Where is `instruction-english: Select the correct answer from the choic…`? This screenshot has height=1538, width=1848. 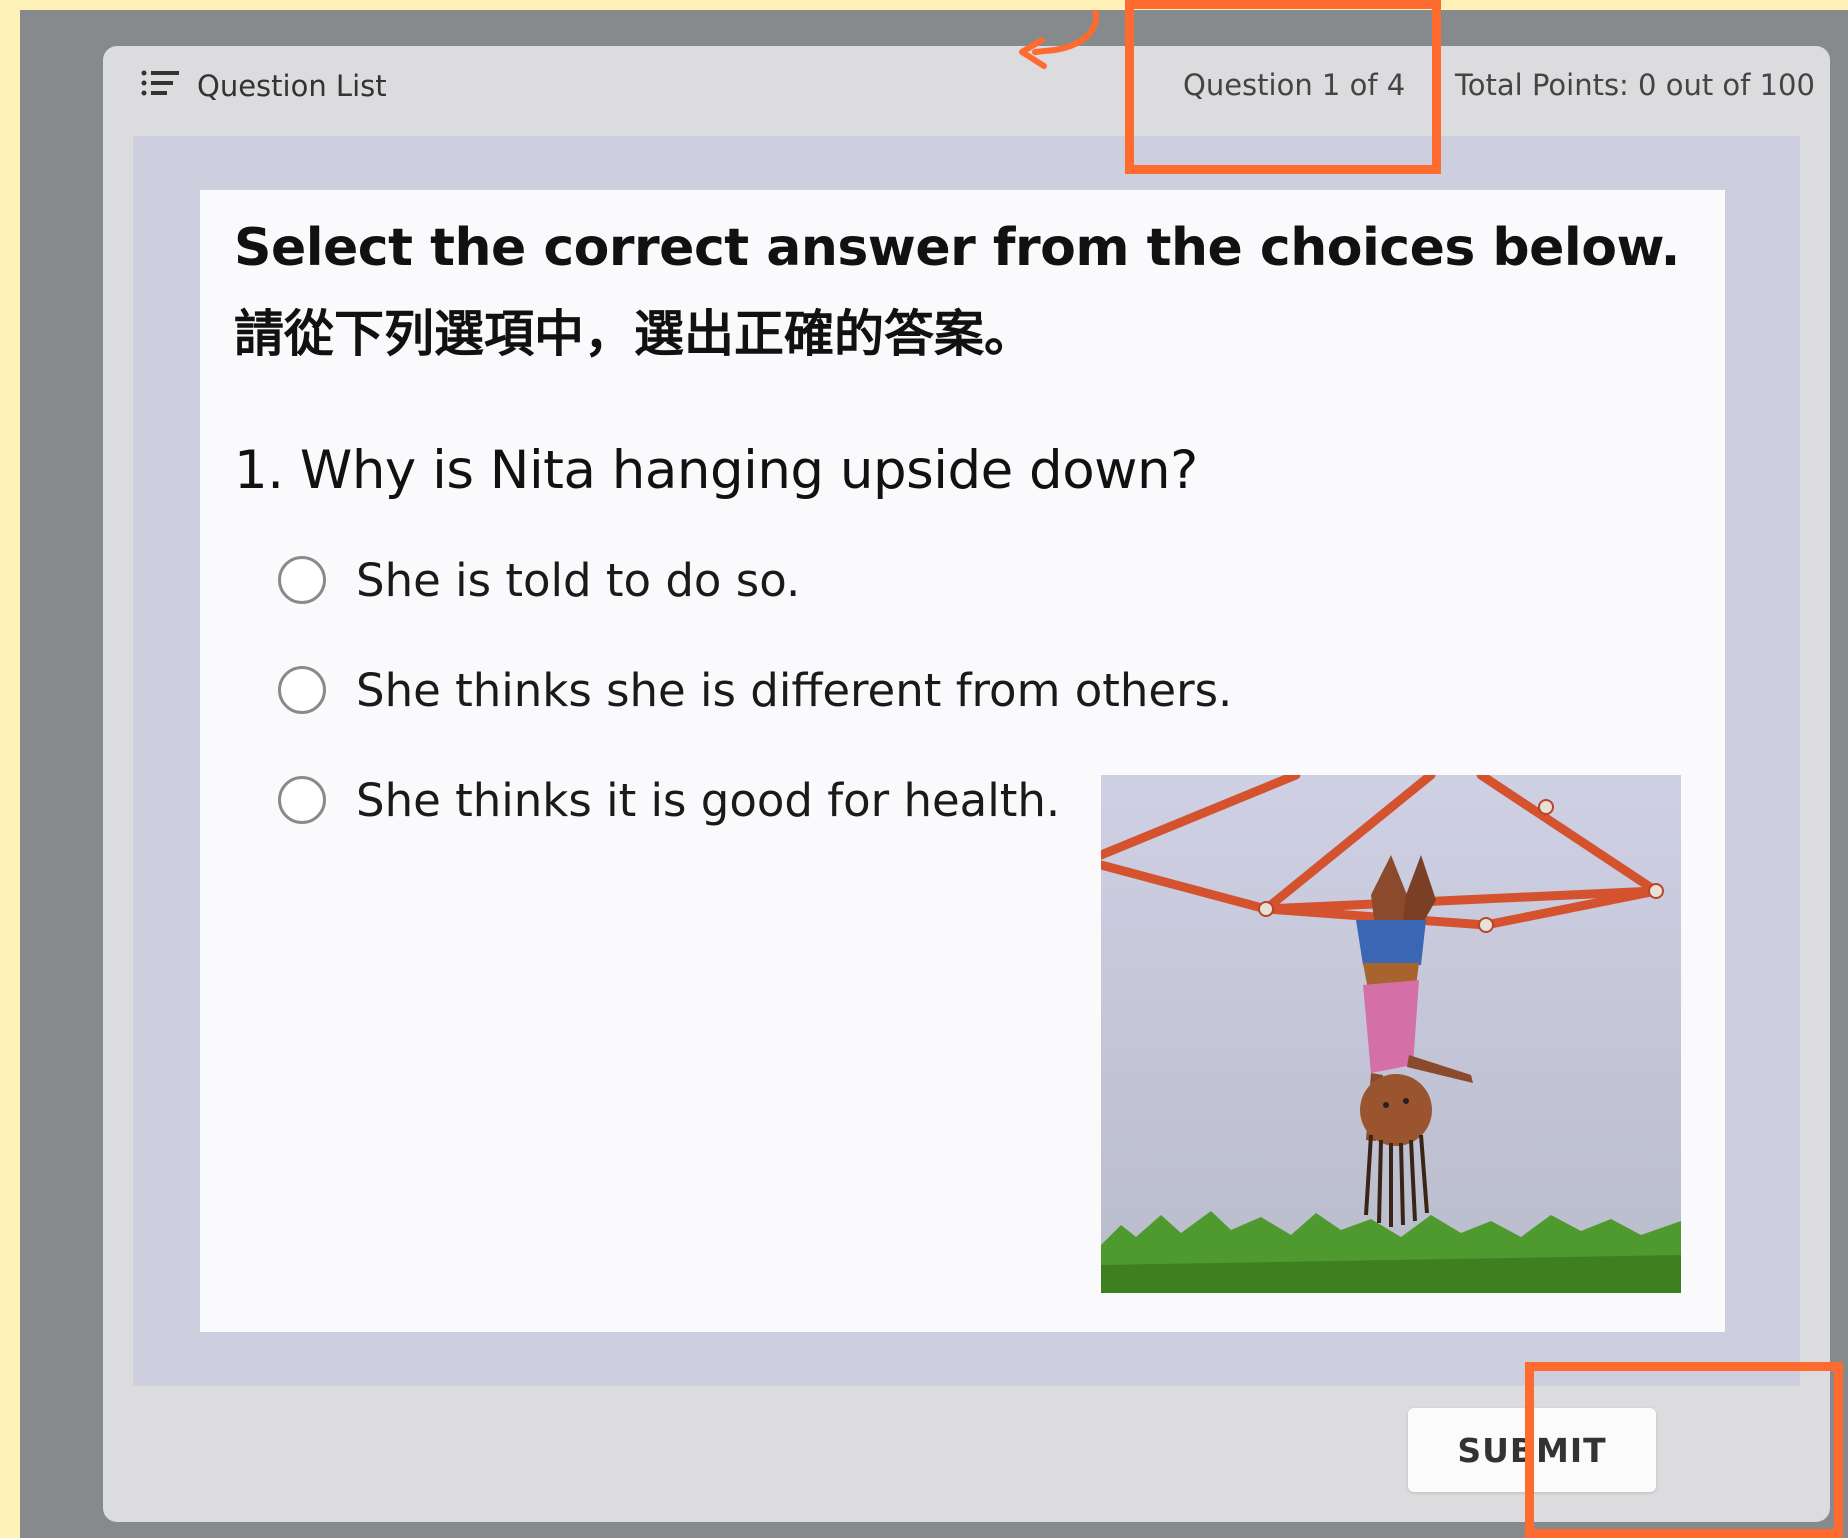
instruction-english: Select the correct answer from the choic… is located at coordinates (957, 248).